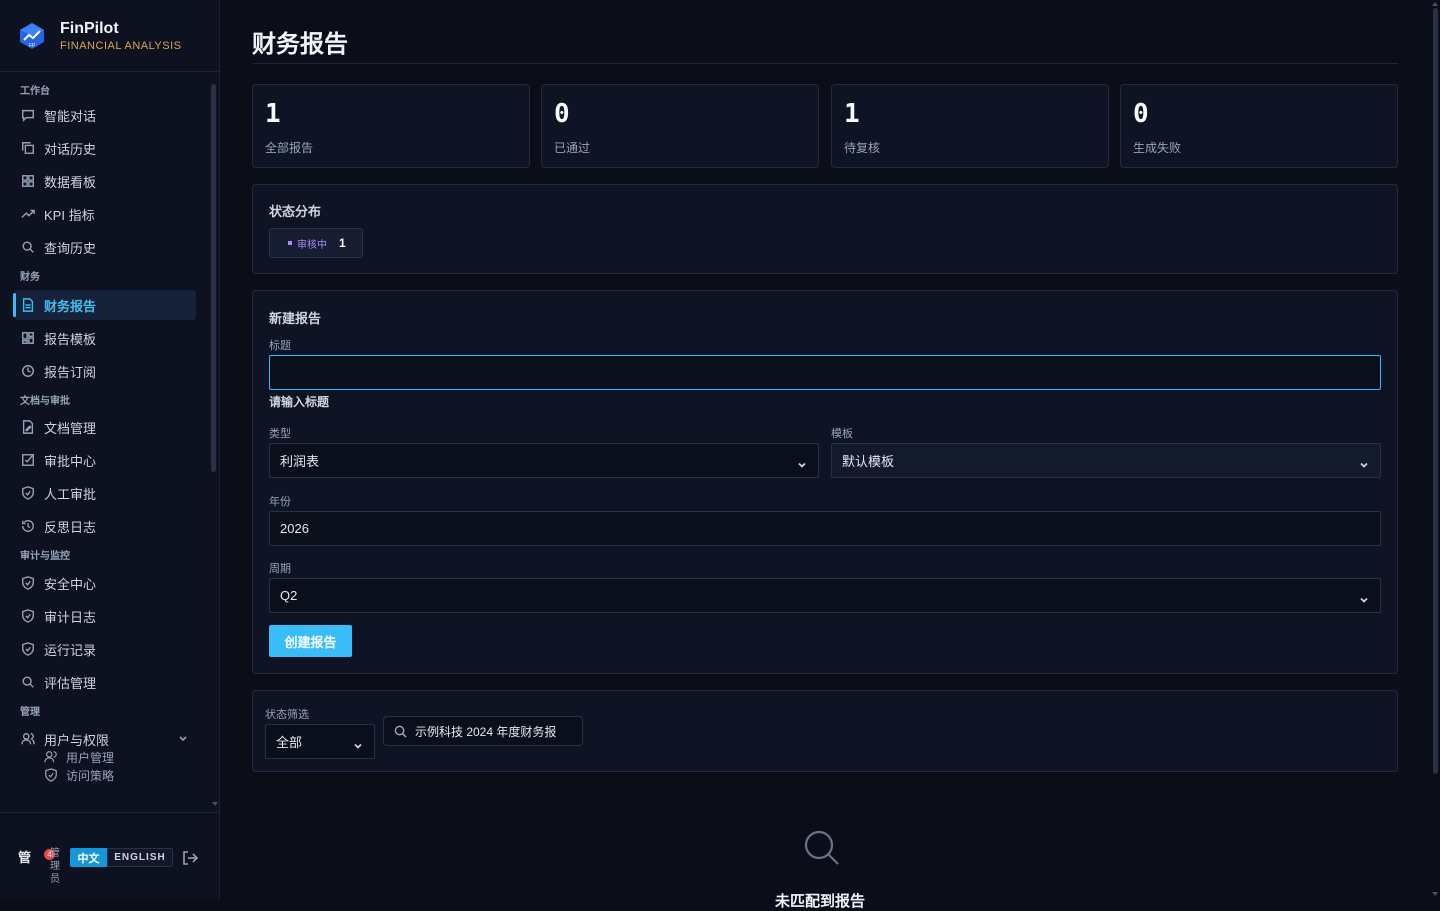 The image size is (1440, 911). What do you see at coordinates (287, 715) in the screenshot?
I see `status-filter-label: 状态筛选` at bounding box center [287, 715].